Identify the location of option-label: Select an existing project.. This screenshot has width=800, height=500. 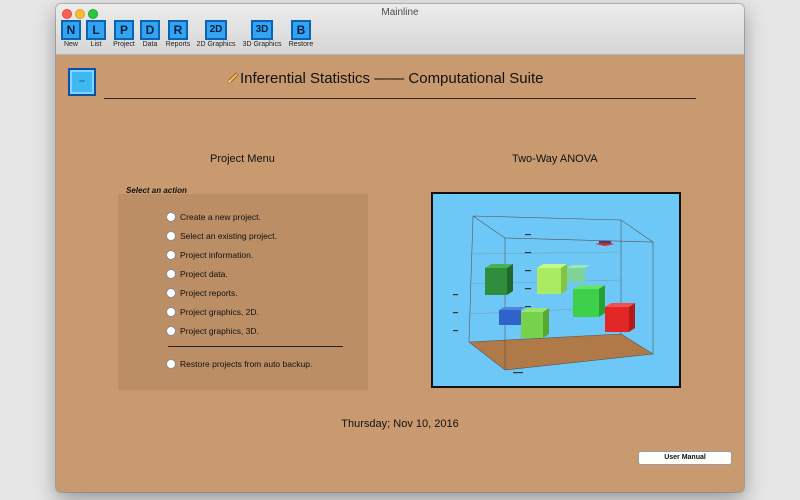
(228, 236).